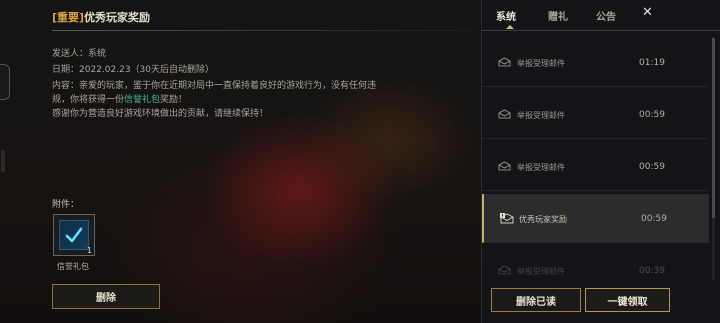 Image resolution: width=720 pixels, height=323 pixels. Describe the element at coordinates (606, 15) in the screenshot. I see `tab-announcements: 公告` at that location.